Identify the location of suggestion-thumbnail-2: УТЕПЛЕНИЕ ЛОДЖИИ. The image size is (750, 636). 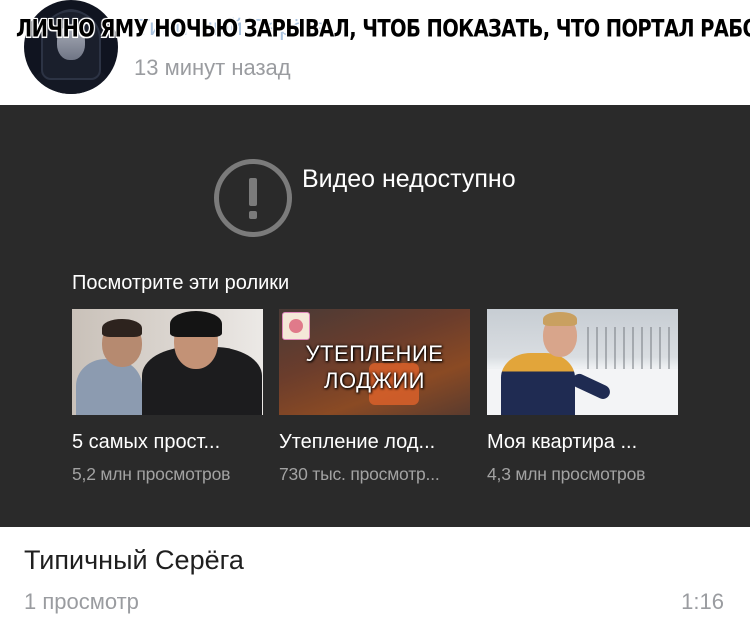
(374, 362).